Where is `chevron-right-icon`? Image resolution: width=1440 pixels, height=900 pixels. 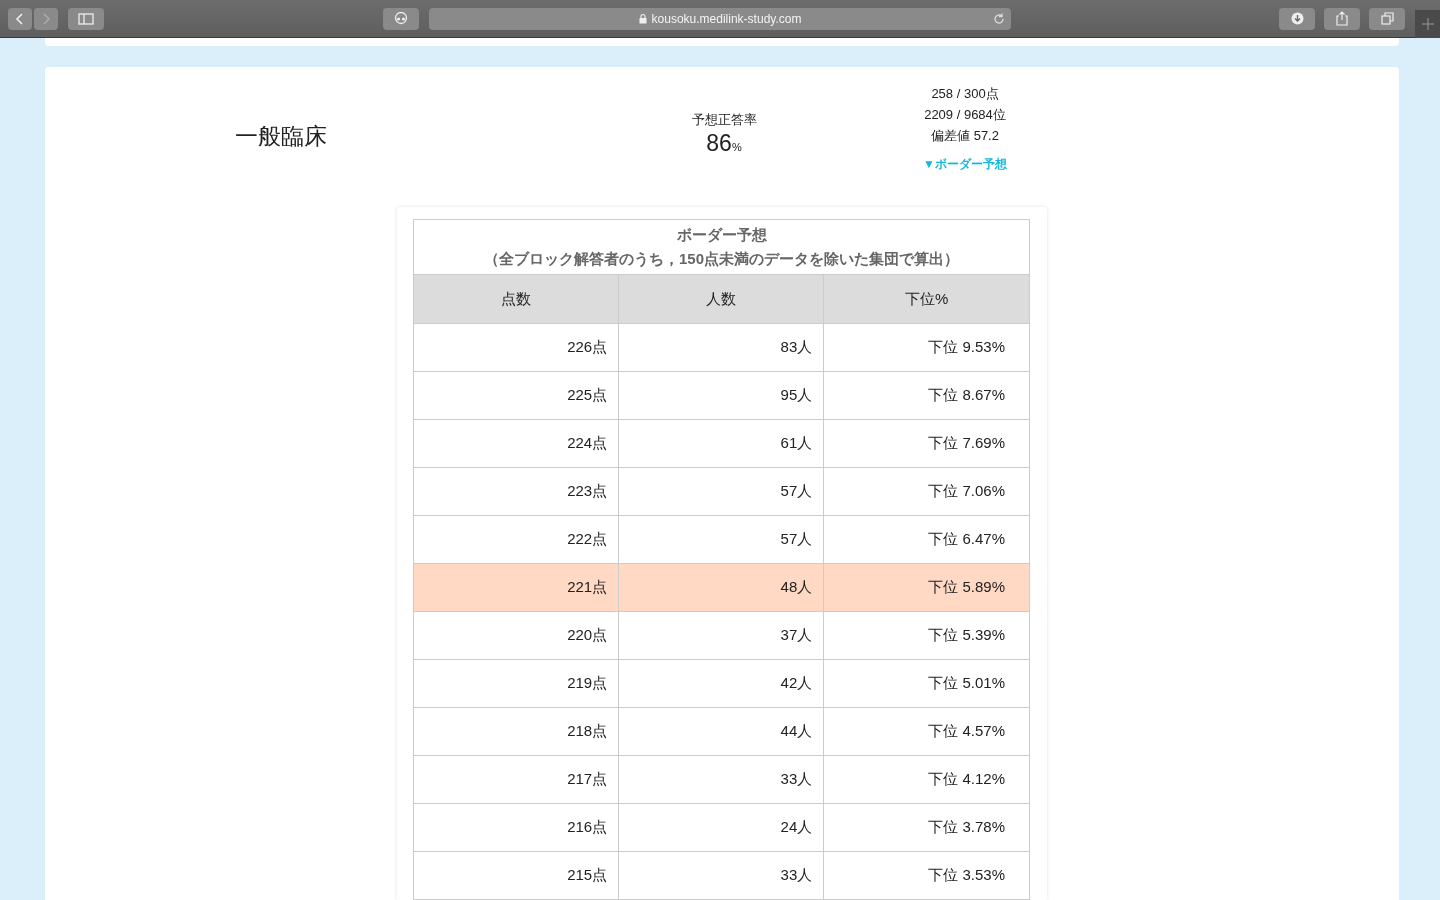
chevron-right-icon is located at coordinates (46, 18).